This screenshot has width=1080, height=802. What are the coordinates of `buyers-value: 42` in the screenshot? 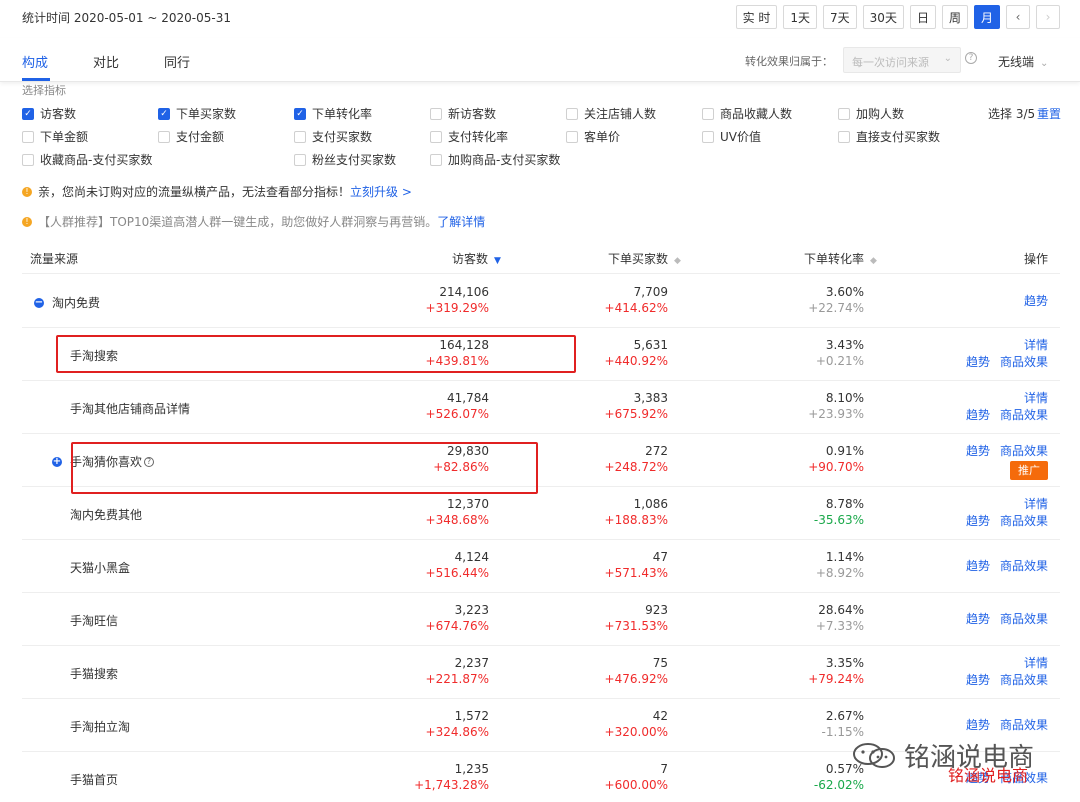 It's located at (660, 716).